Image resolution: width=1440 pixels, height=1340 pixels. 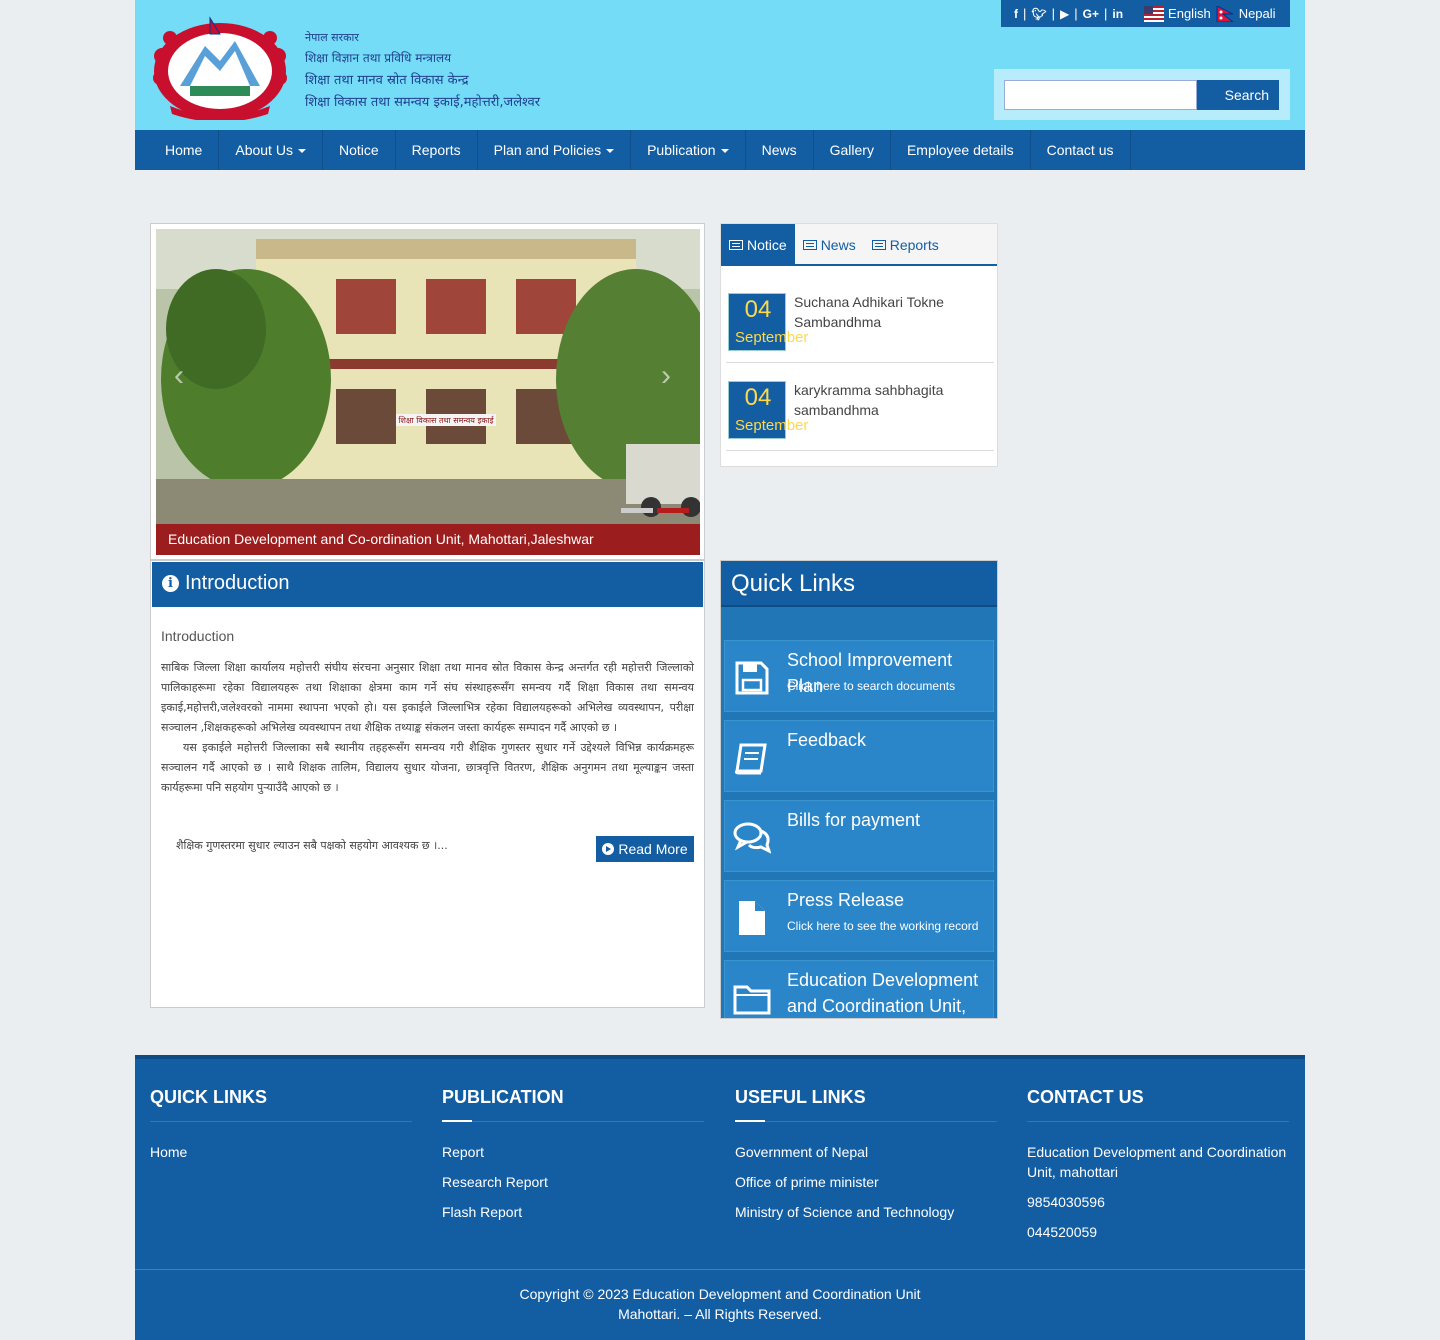 I want to click on footer-link: Home, so click(x=281, y=1152).